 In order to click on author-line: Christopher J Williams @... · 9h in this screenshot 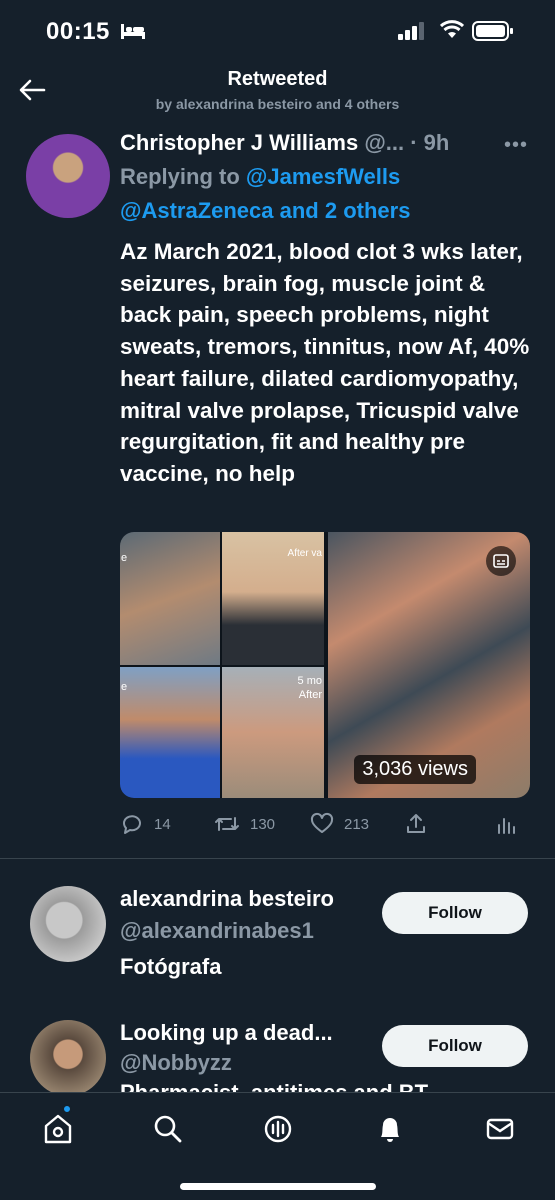, I will do `click(284, 143)`.